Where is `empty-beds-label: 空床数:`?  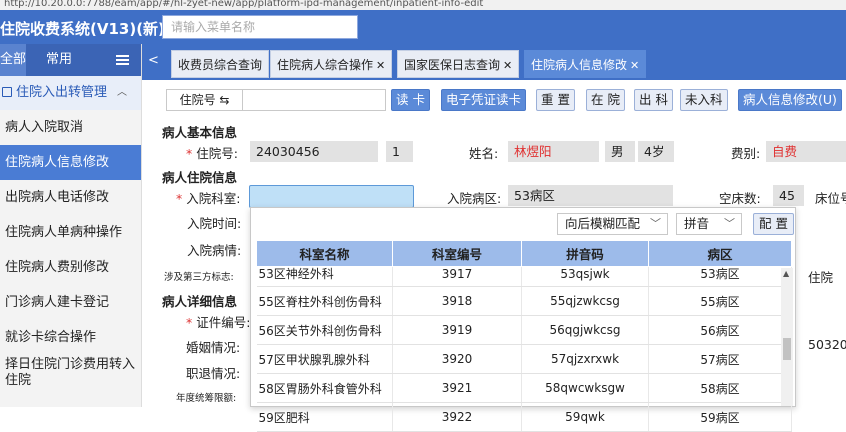
empty-beds-label: 空床数: is located at coordinates (740, 198).